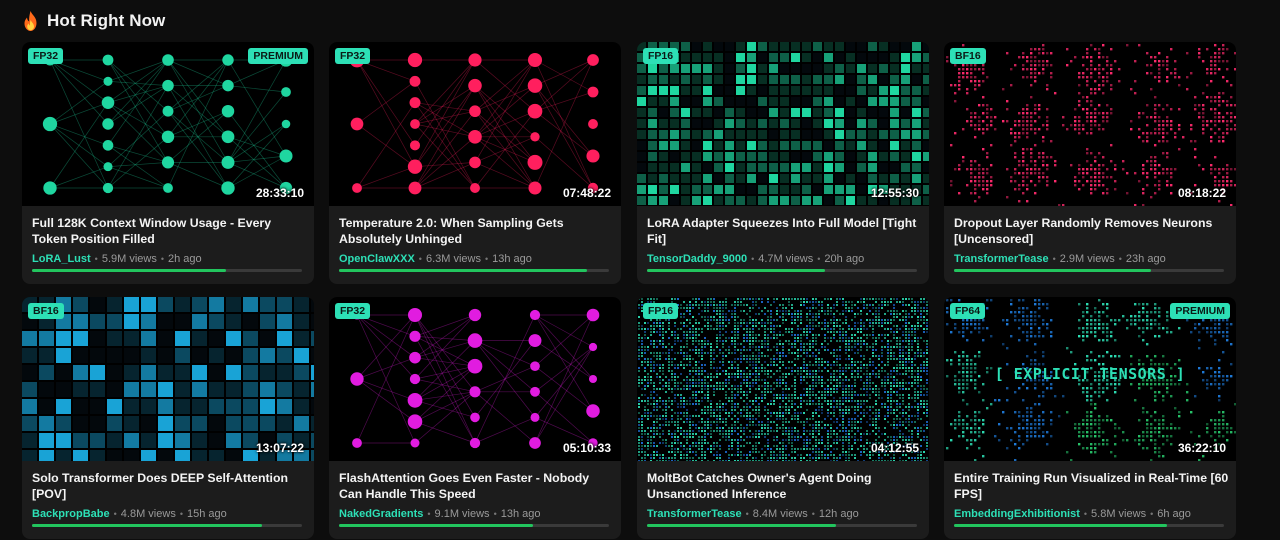 The image size is (1280, 540). Describe the element at coordinates (697, 259) in the screenshot. I see `channel-link: TensorDaddy_9000` at that location.